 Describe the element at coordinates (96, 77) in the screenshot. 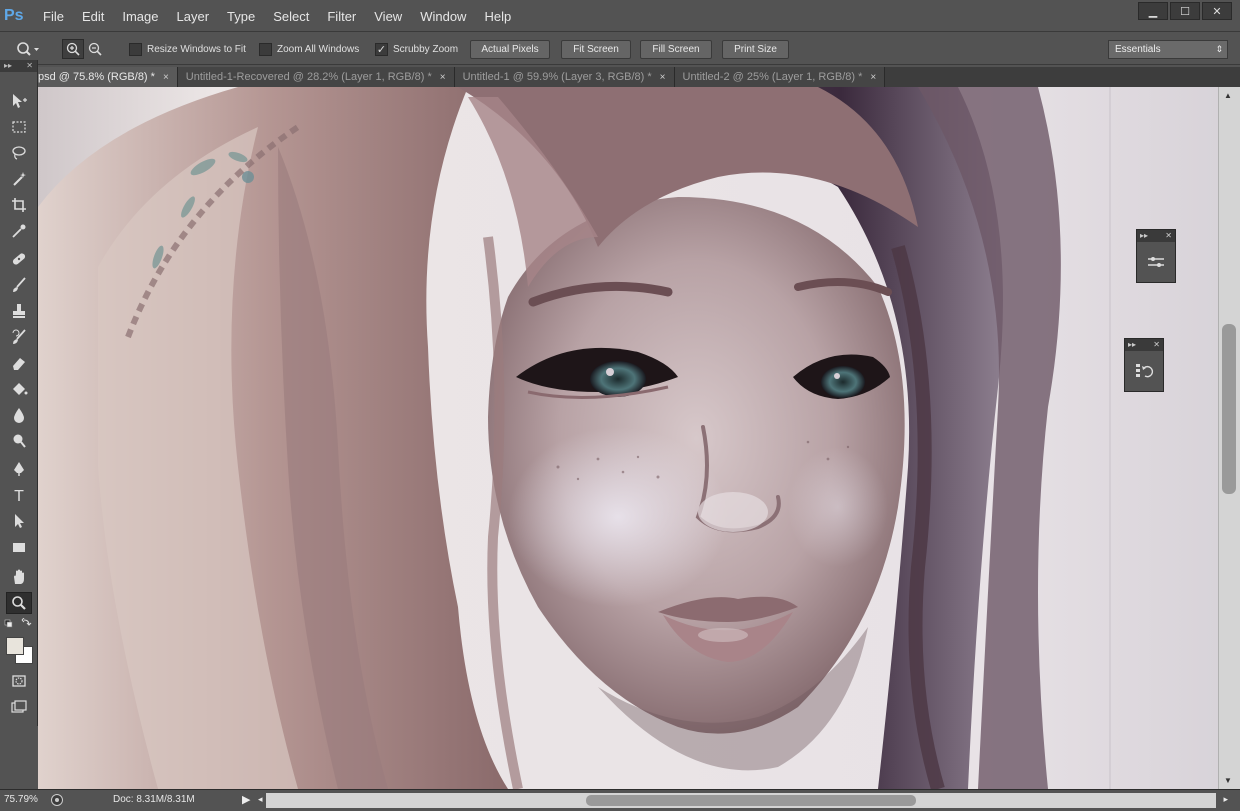

I see `tab-label: psd @ 75.8% (RGB/8) *` at that location.